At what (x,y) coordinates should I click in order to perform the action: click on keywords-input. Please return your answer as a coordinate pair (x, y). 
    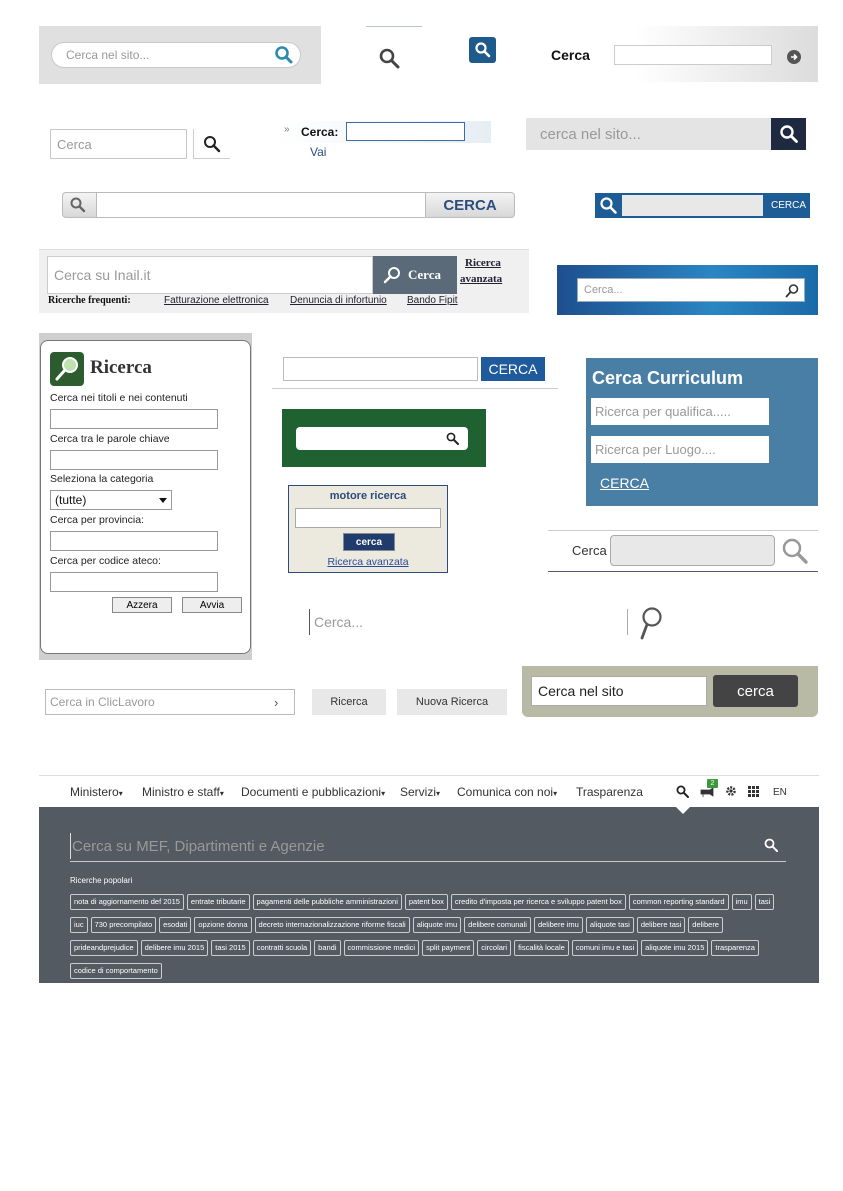
    Looking at the image, I should click on (134, 460).